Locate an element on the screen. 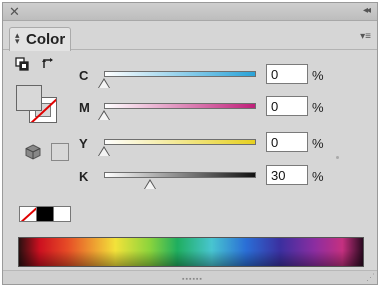 This screenshot has width=380, height=287. panel-bottom-bar: ▪▪▪▪▪▪ ⋰ is located at coordinates (190, 277).